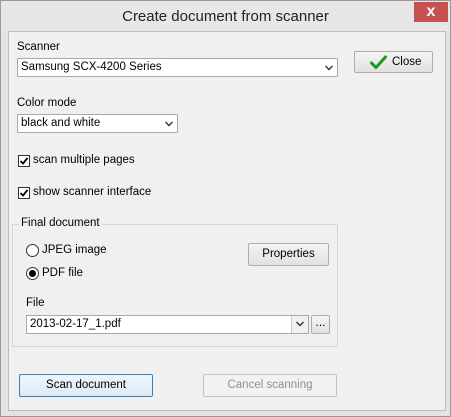  Describe the element at coordinates (62, 273) in the screenshot. I see `pdf-file-label: PDF file` at that location.